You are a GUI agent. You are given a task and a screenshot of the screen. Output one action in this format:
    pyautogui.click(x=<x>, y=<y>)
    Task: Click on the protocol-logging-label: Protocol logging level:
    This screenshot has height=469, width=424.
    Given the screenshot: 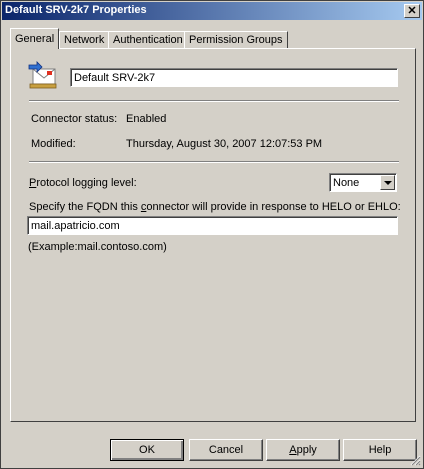 What is the action you would take?
    pyautogui.click(x=83, y=183)
    